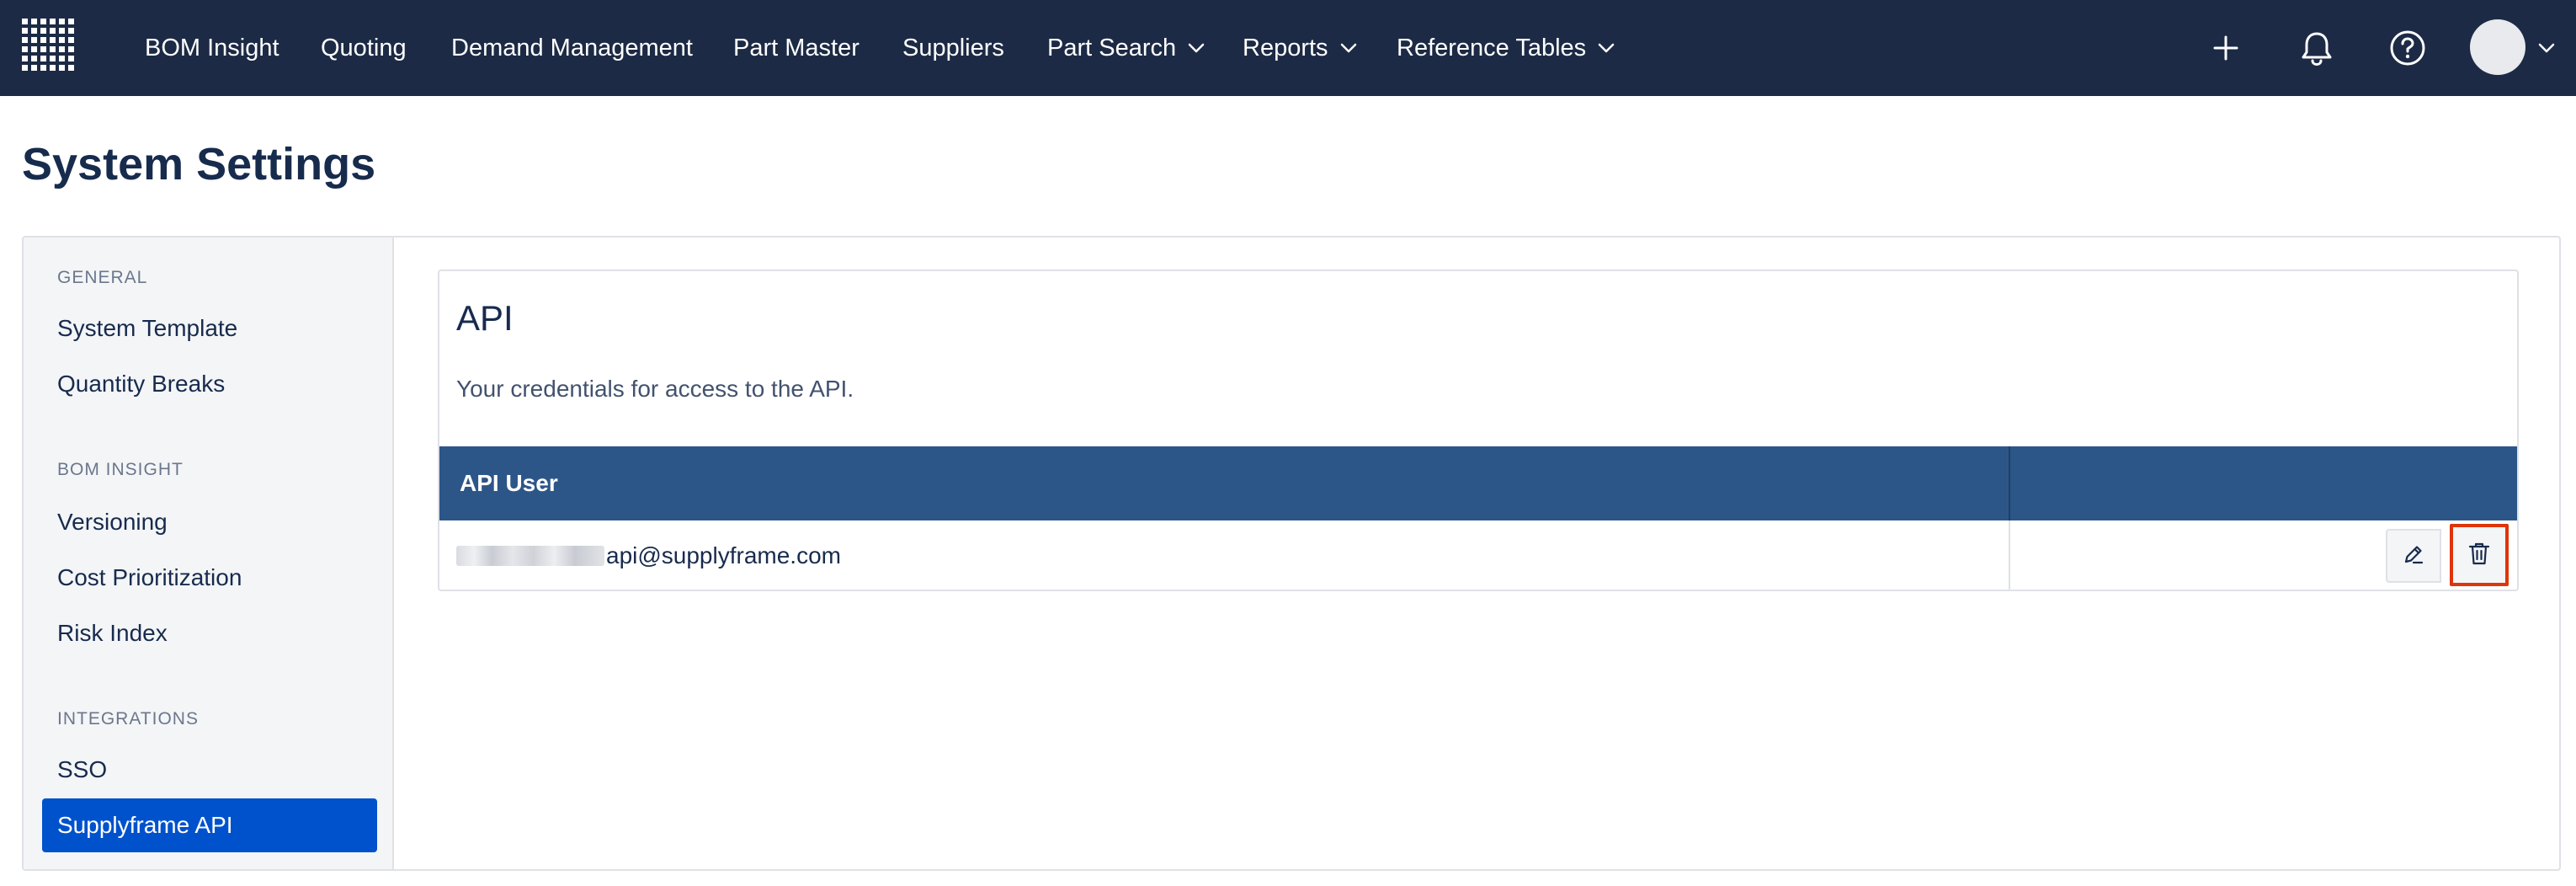 The image size is (2576, 886). I want to click on card-title: API, so click(485, 318).